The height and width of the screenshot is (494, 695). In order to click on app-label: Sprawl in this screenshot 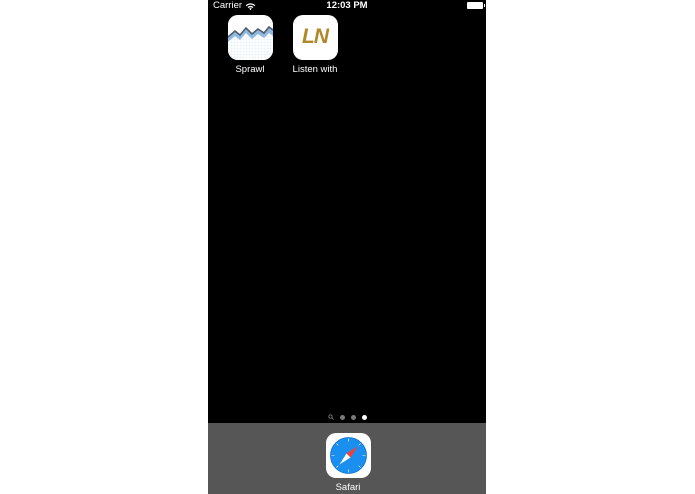, I will do `click(250, 69)`.